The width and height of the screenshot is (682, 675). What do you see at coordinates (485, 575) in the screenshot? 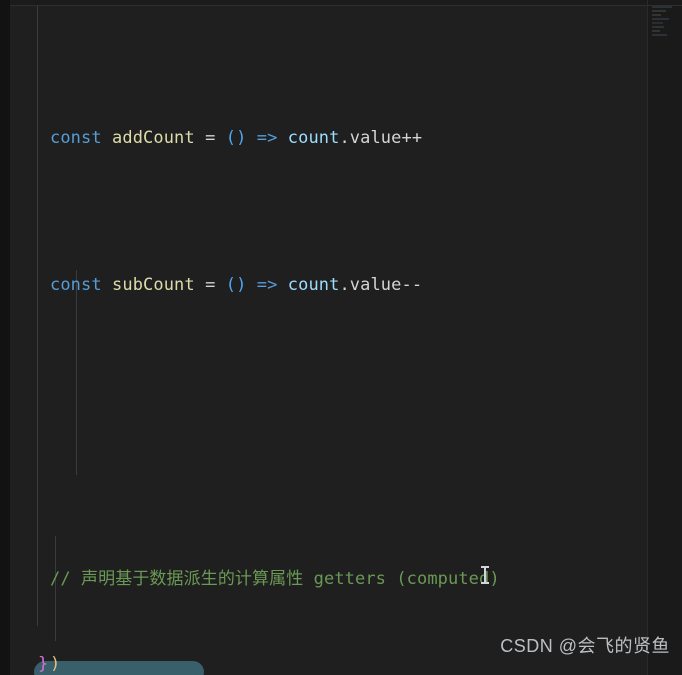
I see `text-cursor-icon` at bounding box center [485, 575].